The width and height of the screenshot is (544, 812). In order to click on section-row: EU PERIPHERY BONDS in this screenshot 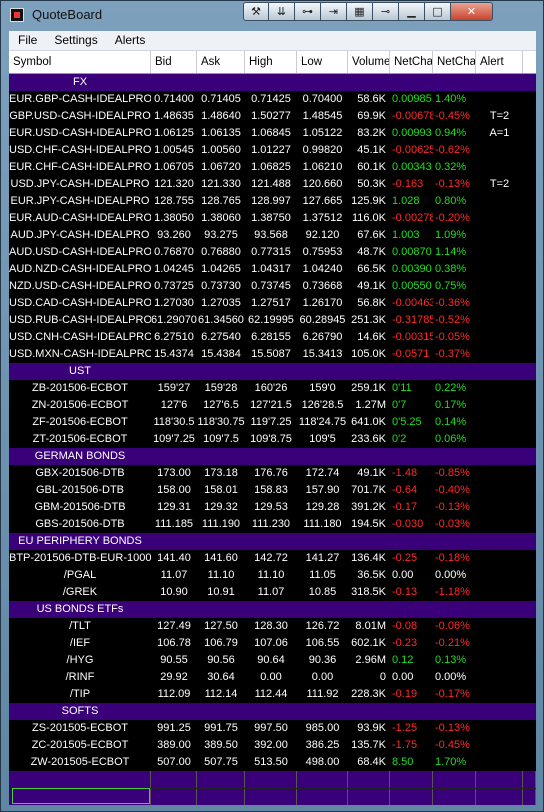, I will do `click(272, 541)`.